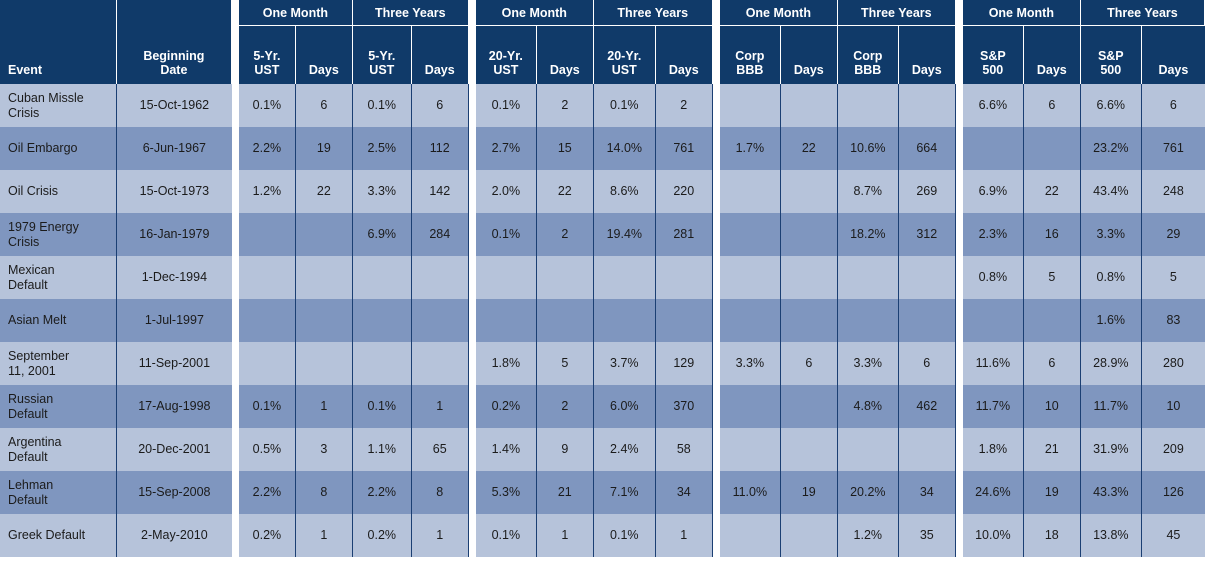 This screenshot has height=564, width=1205. Describe the element at coordinates (684, 234) in the screenshot. I see `cell-value: 281` at that location.